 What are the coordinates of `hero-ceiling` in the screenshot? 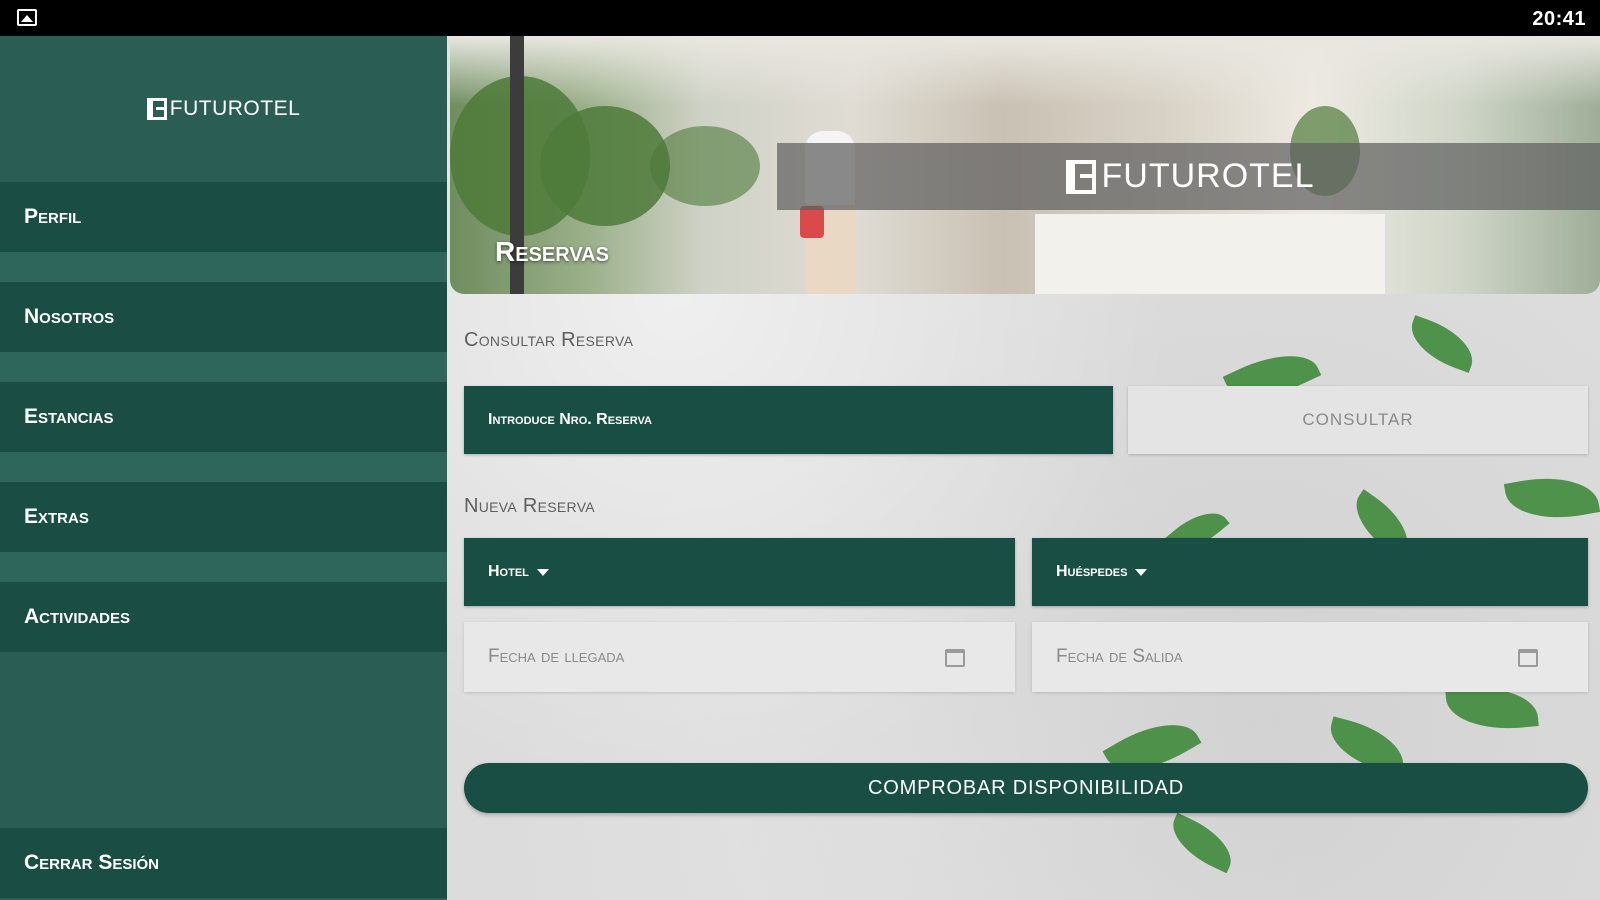 It's located at (1025, 71).